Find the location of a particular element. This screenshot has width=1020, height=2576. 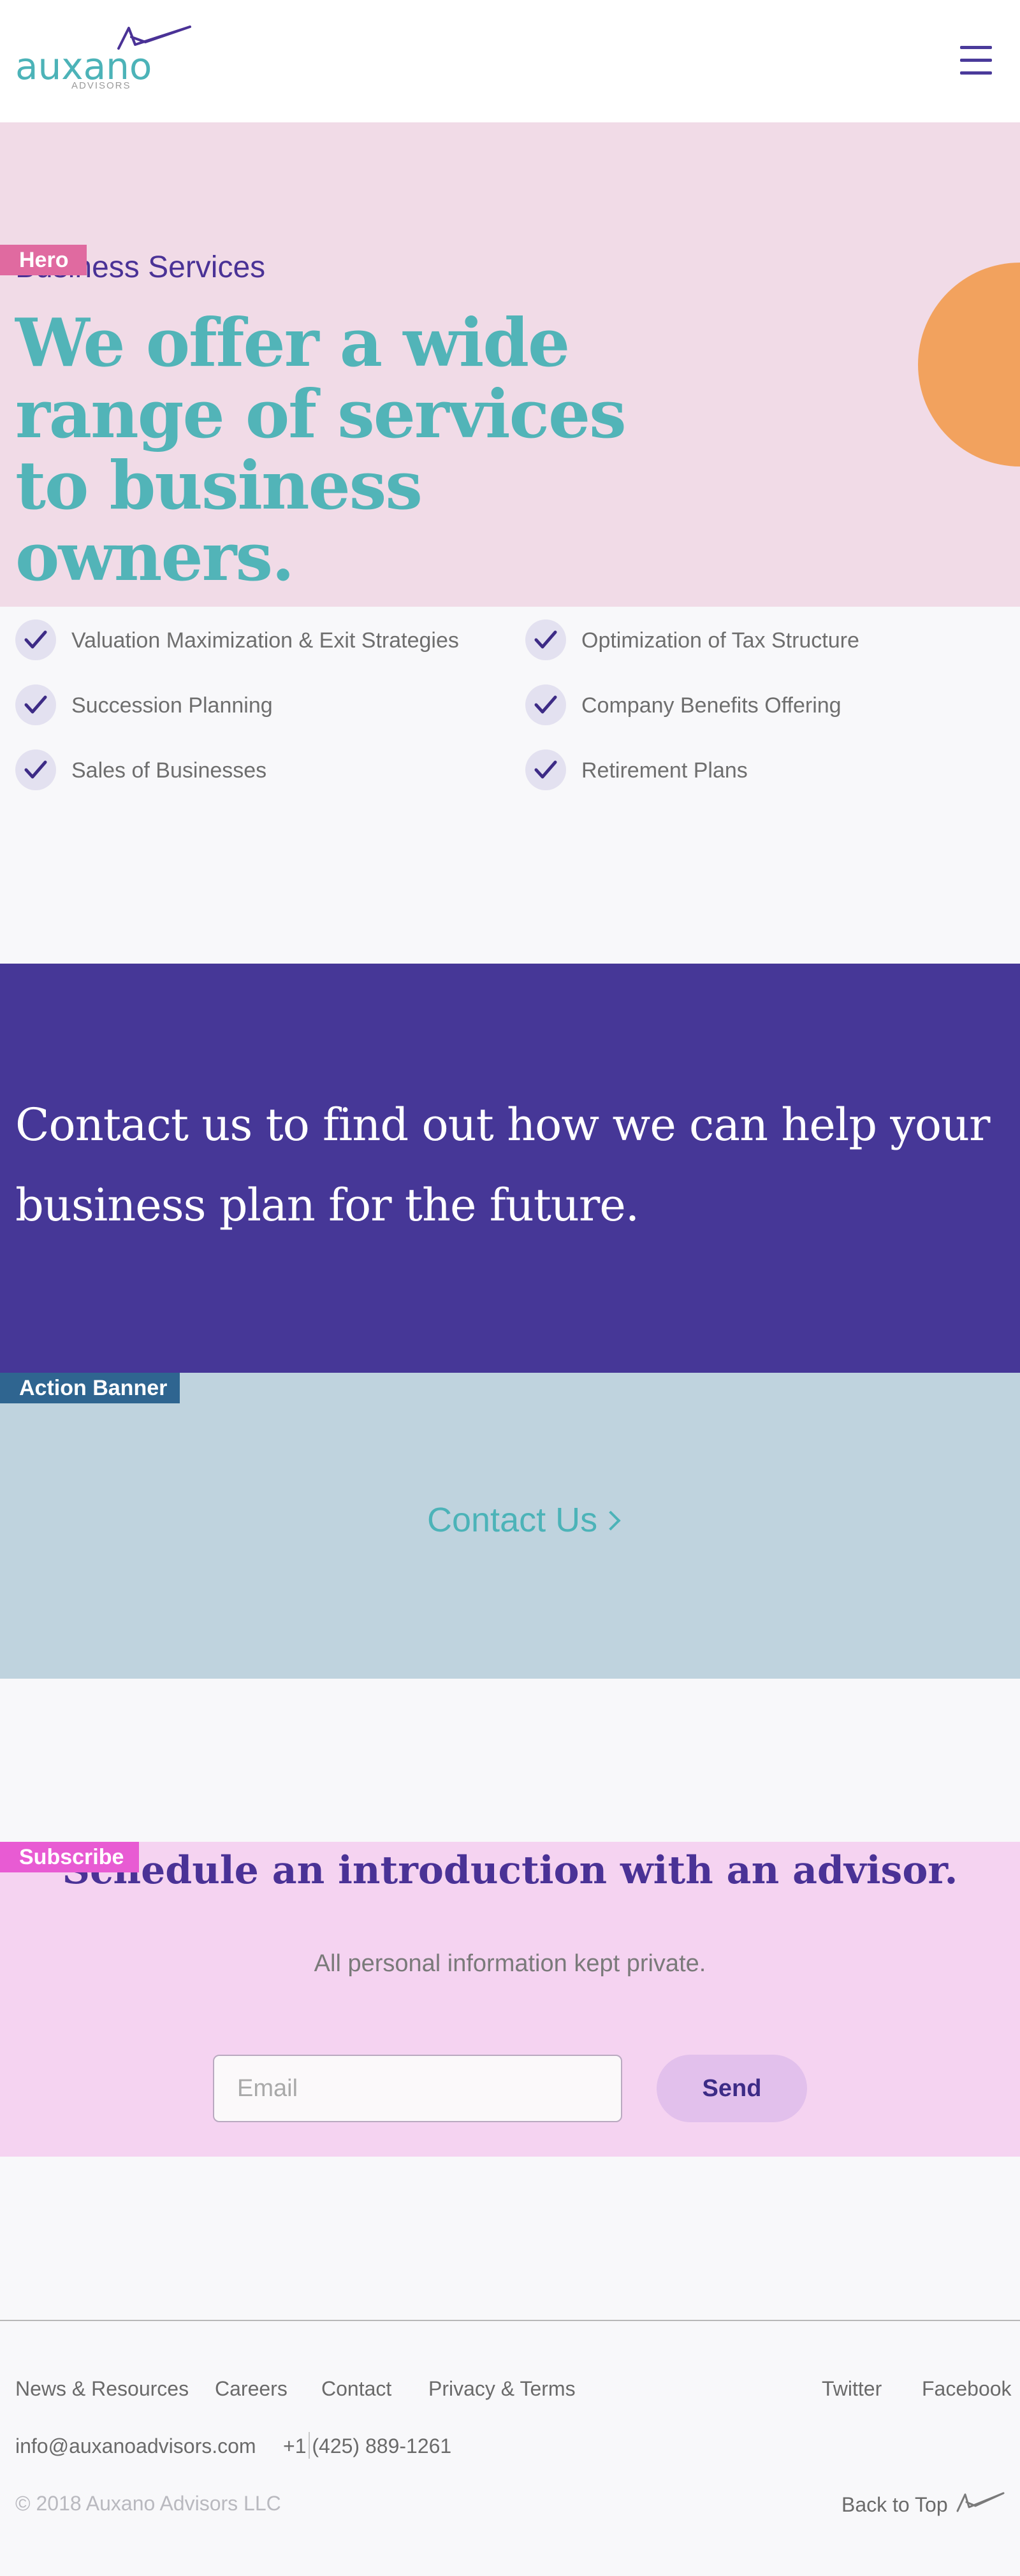

send-button: Send is located at coordinates (732, 2088).